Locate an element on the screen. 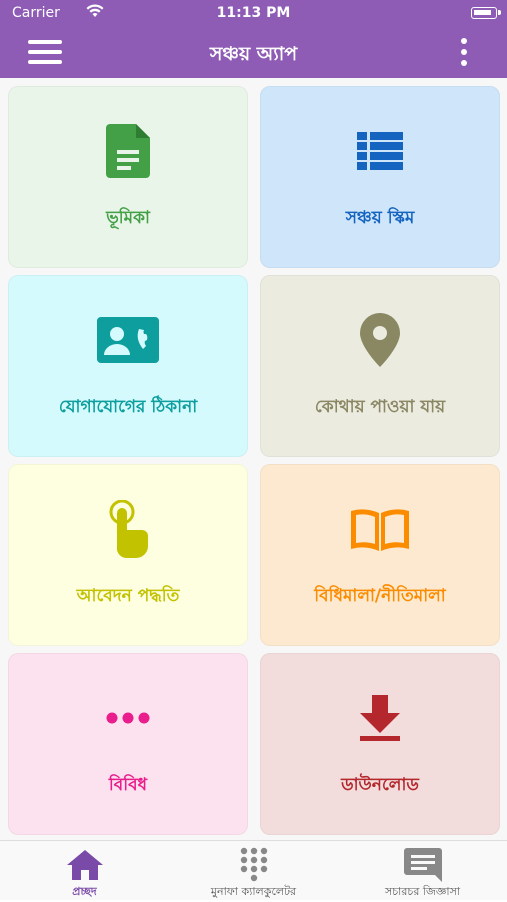  tile-download: ডাউনলোড is located at coordinates (380, 744).